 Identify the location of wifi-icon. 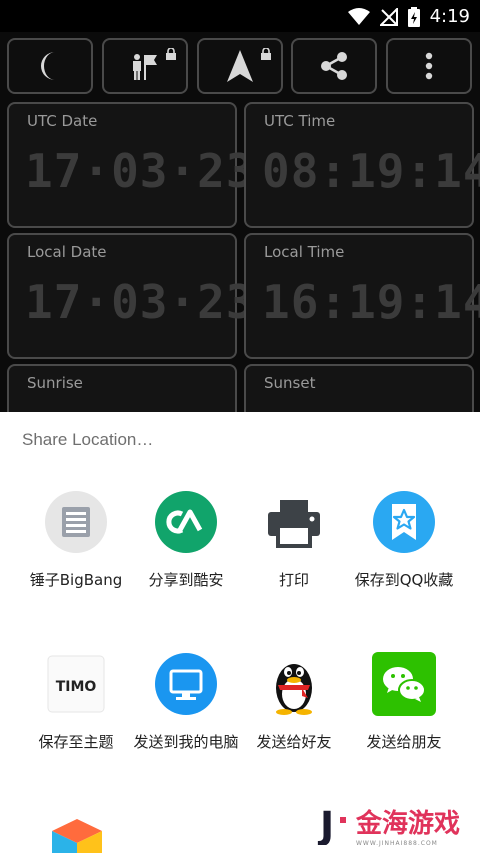
(358, 16).